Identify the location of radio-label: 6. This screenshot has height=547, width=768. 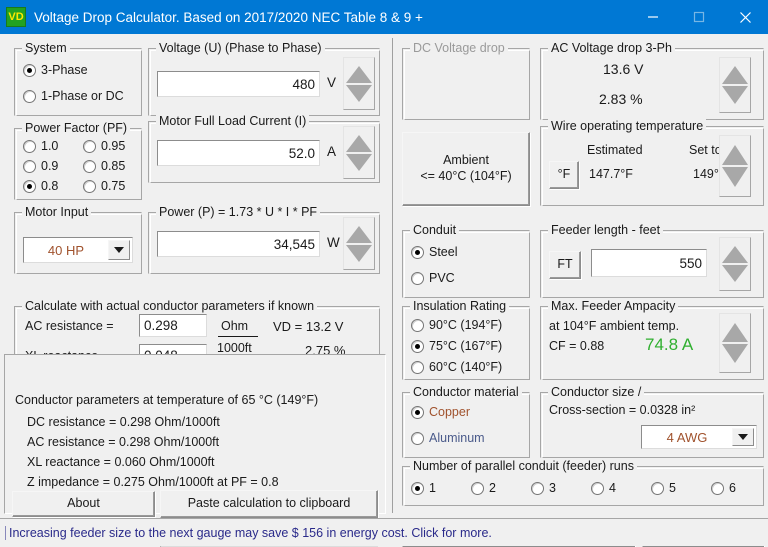
(732, 488).